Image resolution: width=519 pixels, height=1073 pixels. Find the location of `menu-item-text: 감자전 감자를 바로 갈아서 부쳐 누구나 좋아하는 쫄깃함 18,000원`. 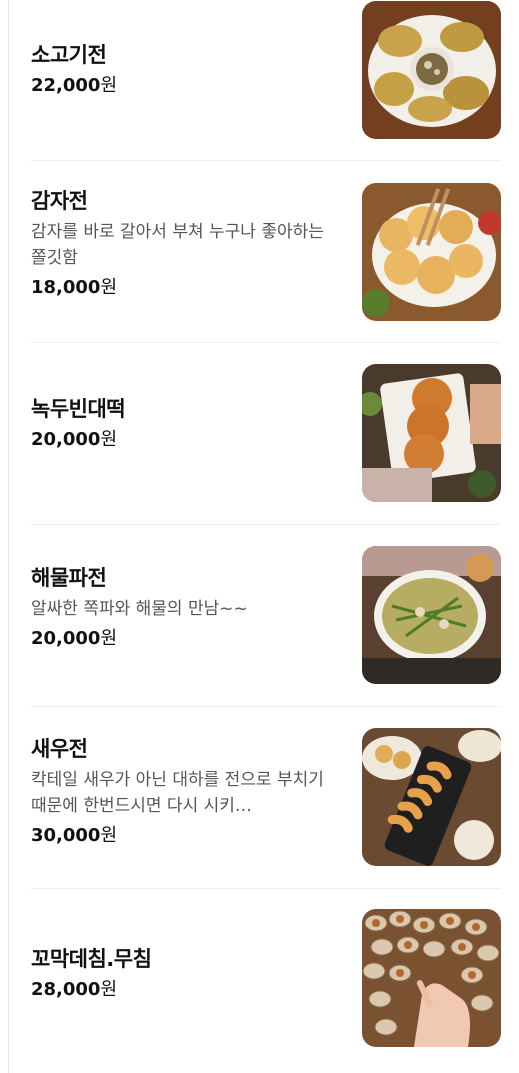

menu-item-text: 감자전 감자를 바로 갈아서 부쳐 누구나 좋아하는 쫄깃함 18,000원 is located at coordinates (183, 243).